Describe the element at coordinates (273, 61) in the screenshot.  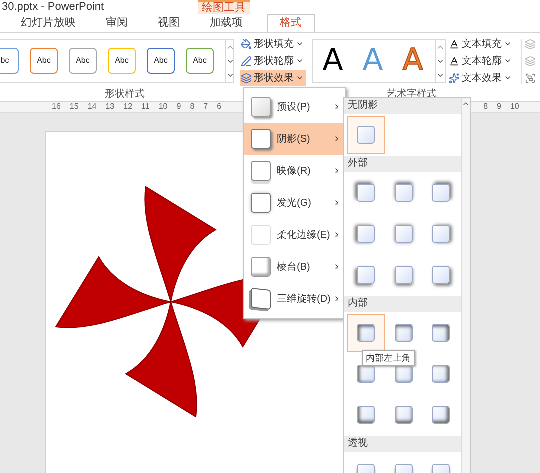
I see `shape-command-button: 形状轮廓` at that location.